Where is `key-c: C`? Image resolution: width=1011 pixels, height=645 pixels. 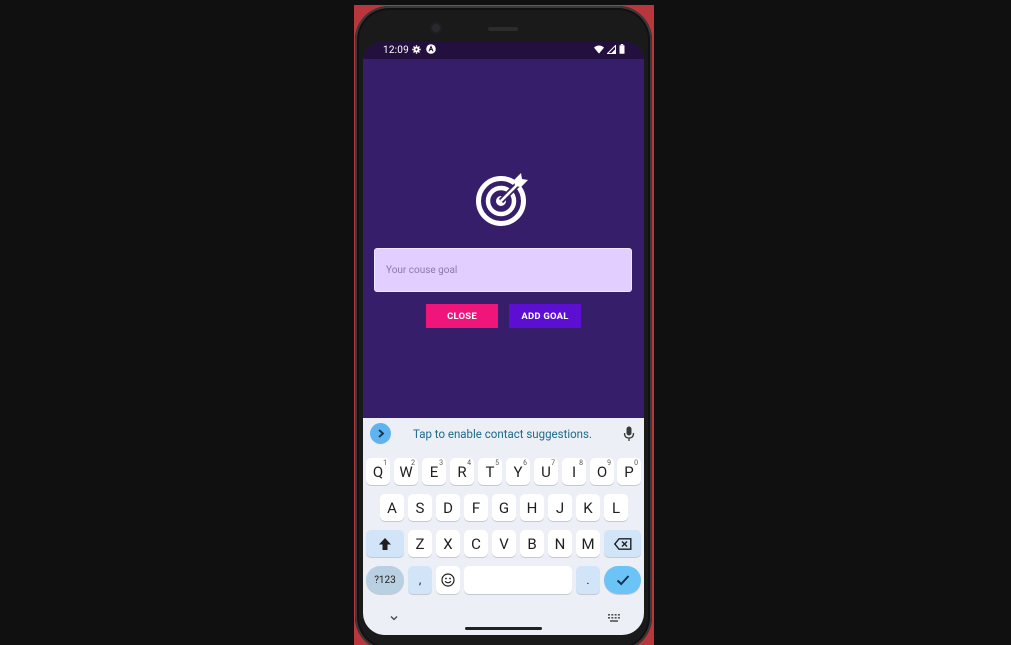
key-c: C is located at coordinates (476, 543).